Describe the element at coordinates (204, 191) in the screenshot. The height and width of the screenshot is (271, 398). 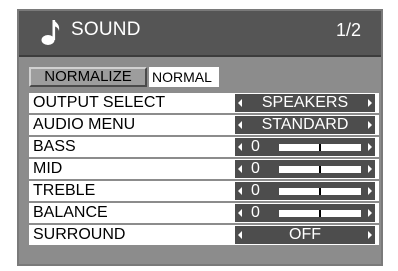
I see `menu-row-treble: TREBLE 0` at that location.